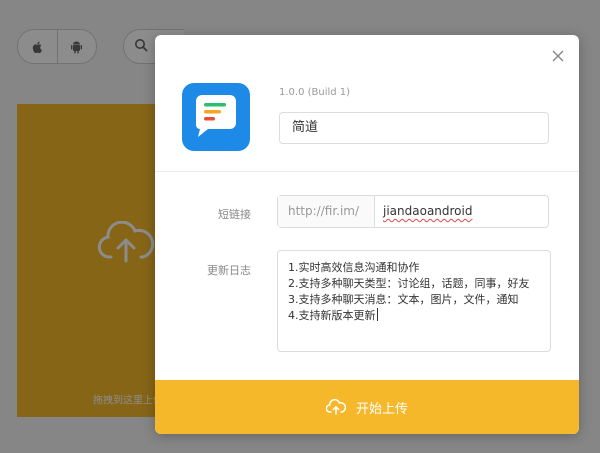 The height and width of the screenshot is (453, 600). What do you see at coordinates (234, 214) in the screenshot?
I see `short-link-label: 短链接` at bounding box center [234, 214].